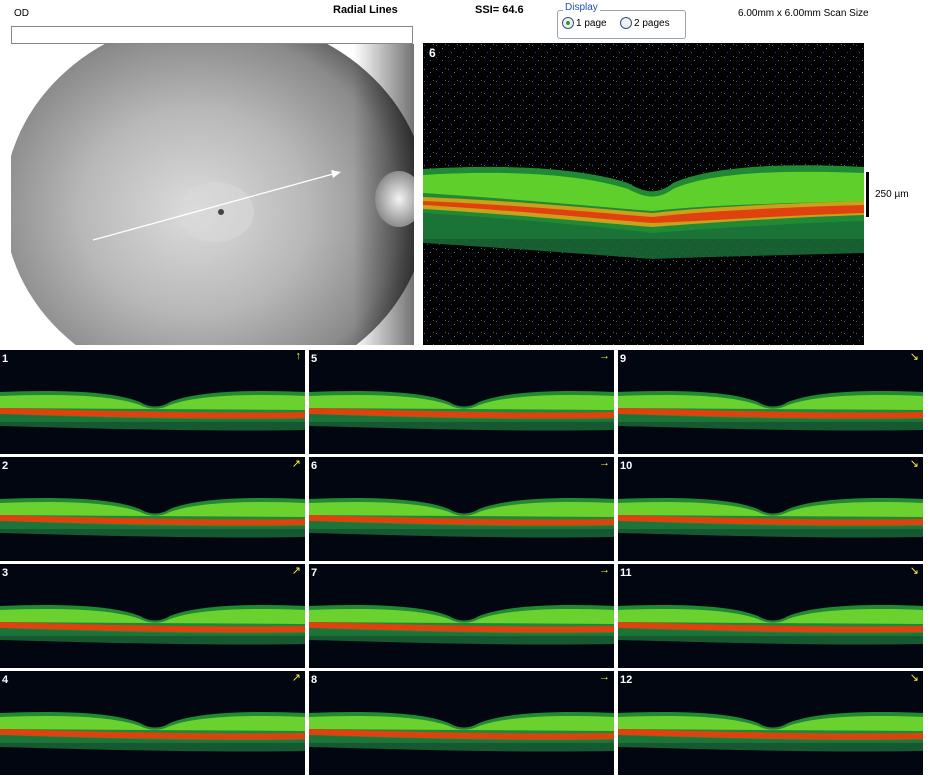 The image size is (948, 777). What do you see at coordinates (314, 466) in the screenshot?
I see `scan-number: 6` at bounding box center [314, 466].